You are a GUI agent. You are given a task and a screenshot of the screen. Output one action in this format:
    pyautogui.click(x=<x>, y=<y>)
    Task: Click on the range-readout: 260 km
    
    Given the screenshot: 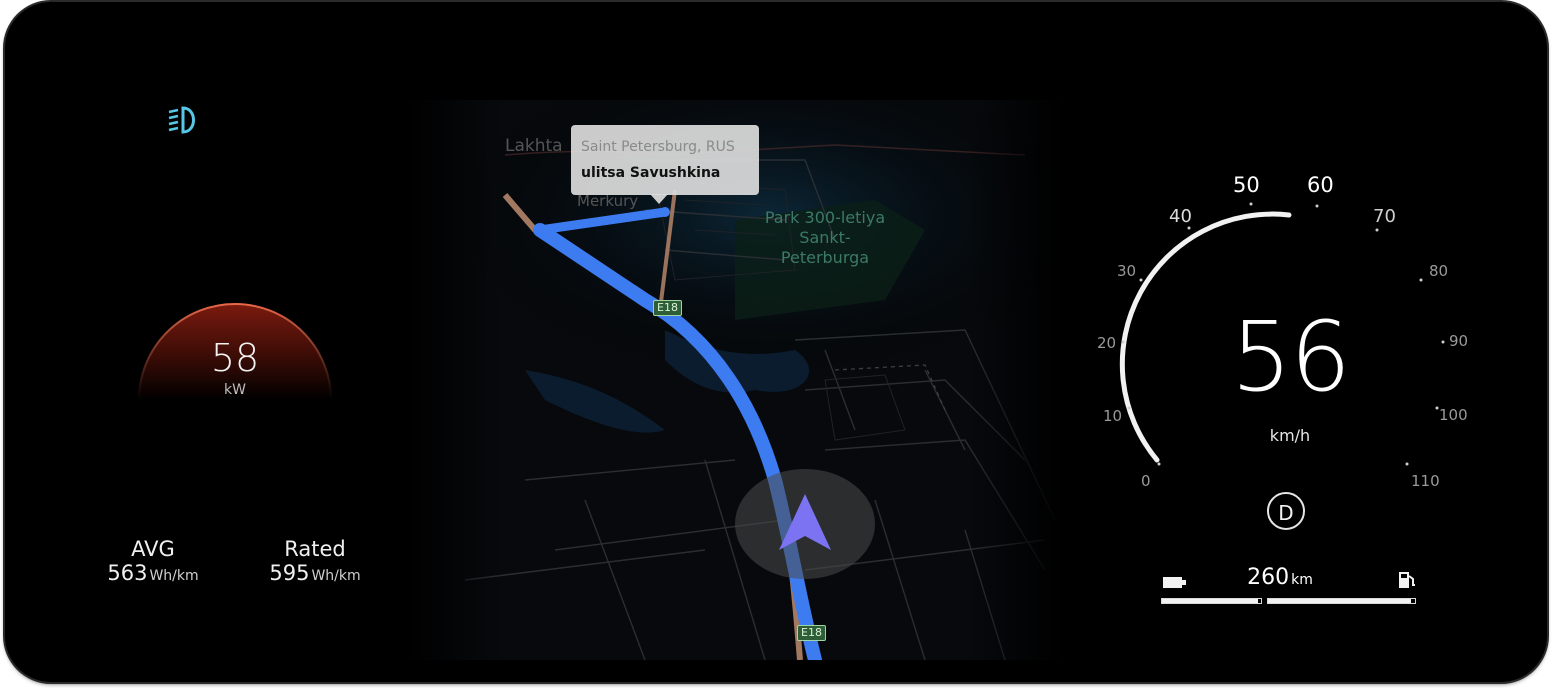 What is the action you would take?
    pyautogui.click(x=1280, y=577)
    